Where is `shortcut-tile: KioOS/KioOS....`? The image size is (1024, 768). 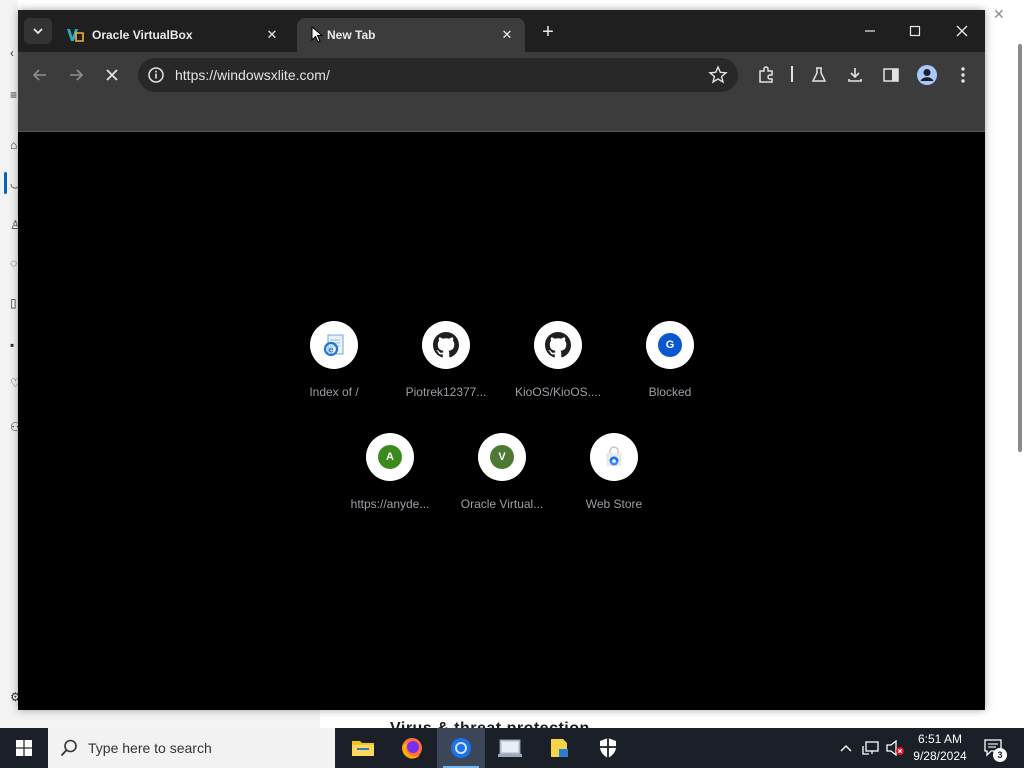 shortcut-tile: KioOS/KioOS.... is located at coordinates (558, 366).